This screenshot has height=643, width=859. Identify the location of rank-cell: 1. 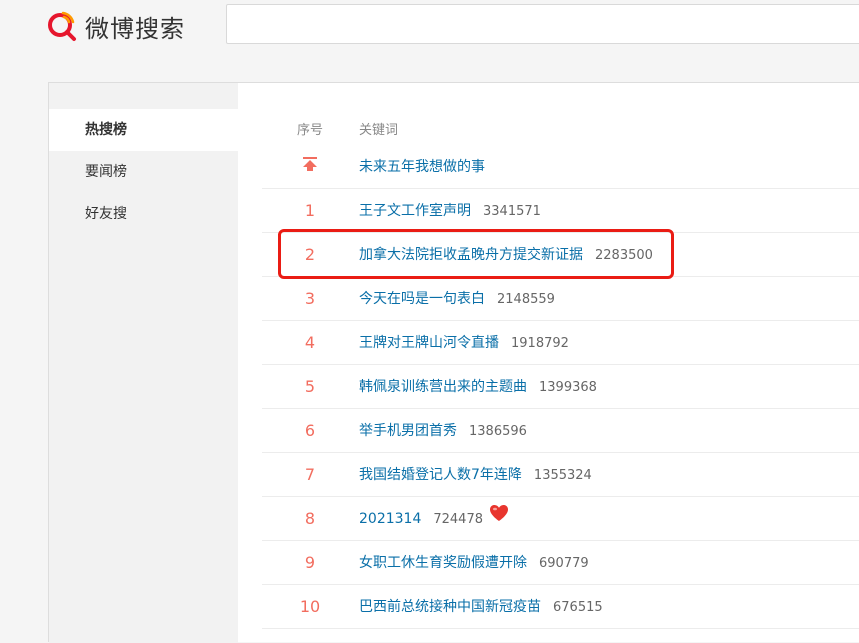
(310, 210).